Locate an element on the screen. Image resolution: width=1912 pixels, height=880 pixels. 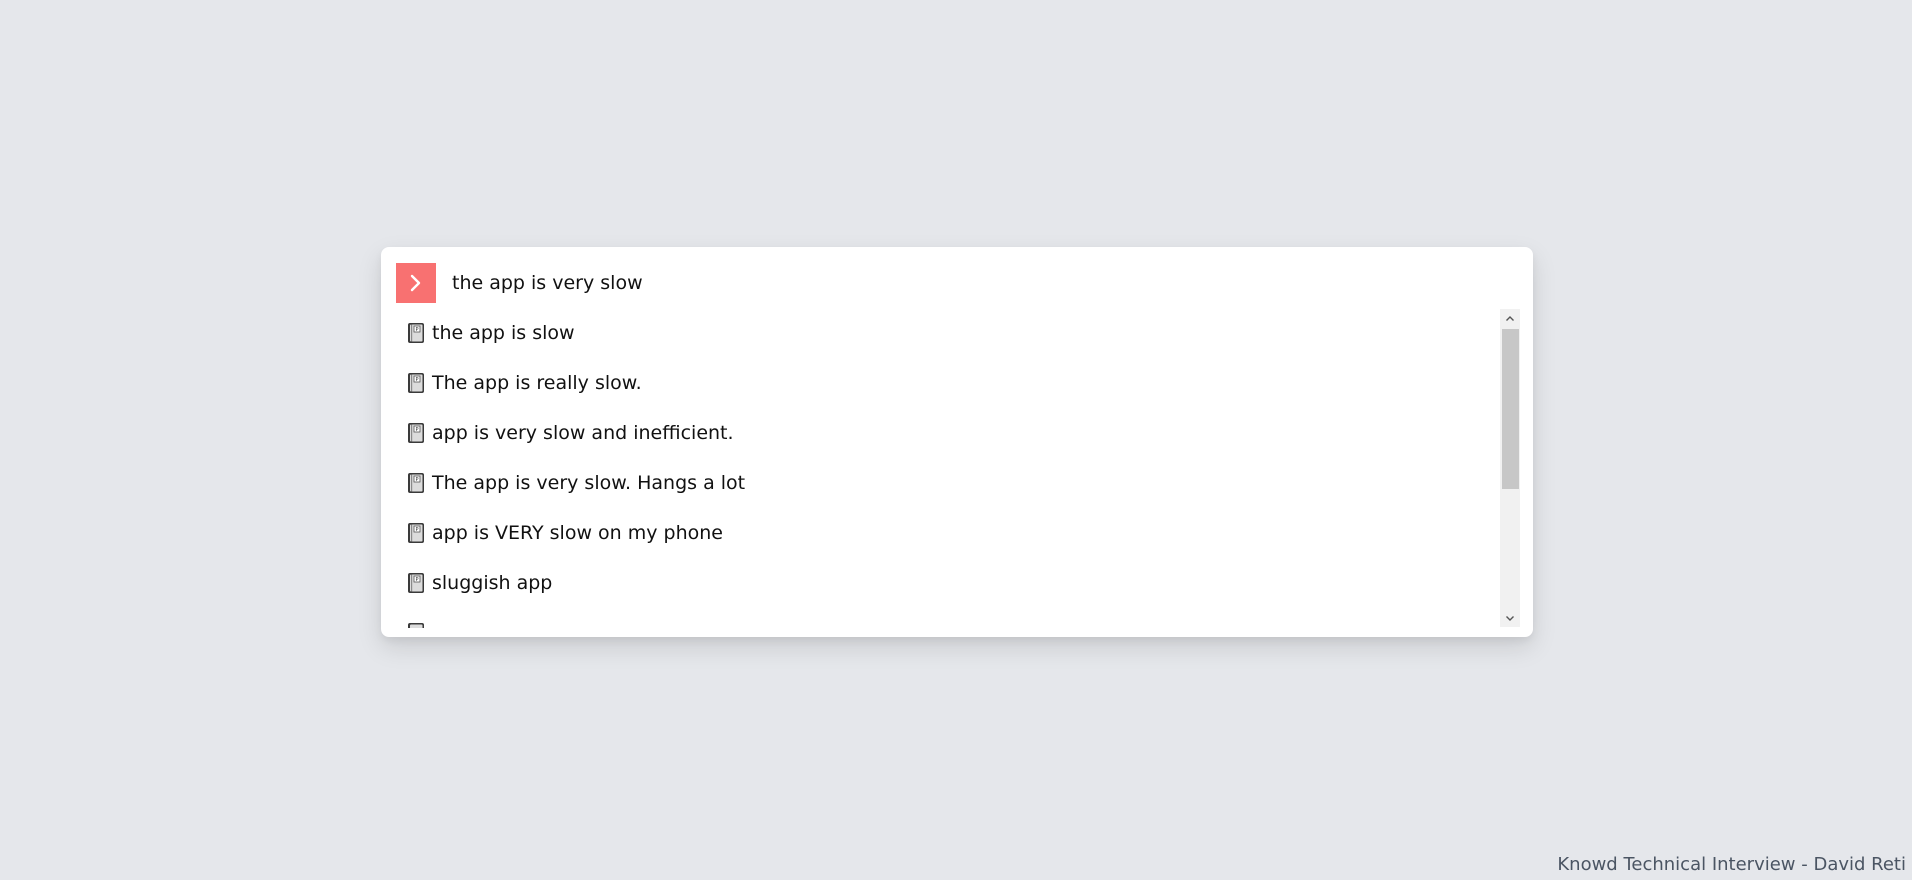
chevron-right-icon is located at coordinates (416, 283).